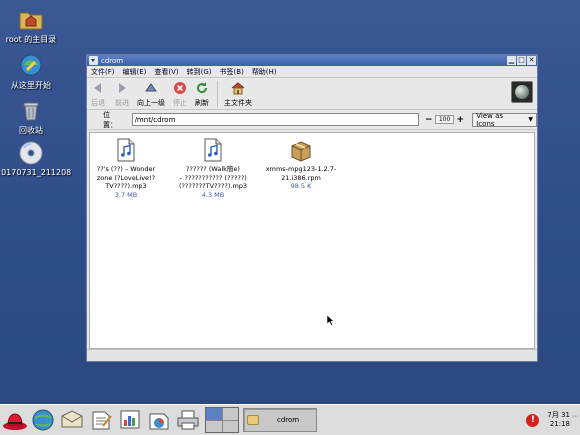 Image resolution: width=580 pixels, height=435 pixels. Describe the element at coordinates (238, 103) in the screenshot. I see `home-label: 主文件夹` at that location.